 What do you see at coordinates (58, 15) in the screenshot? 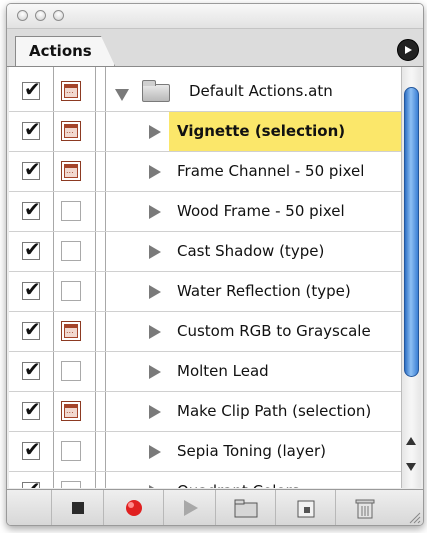
I see `zoom-window-button` at bounding box center [58, 15].